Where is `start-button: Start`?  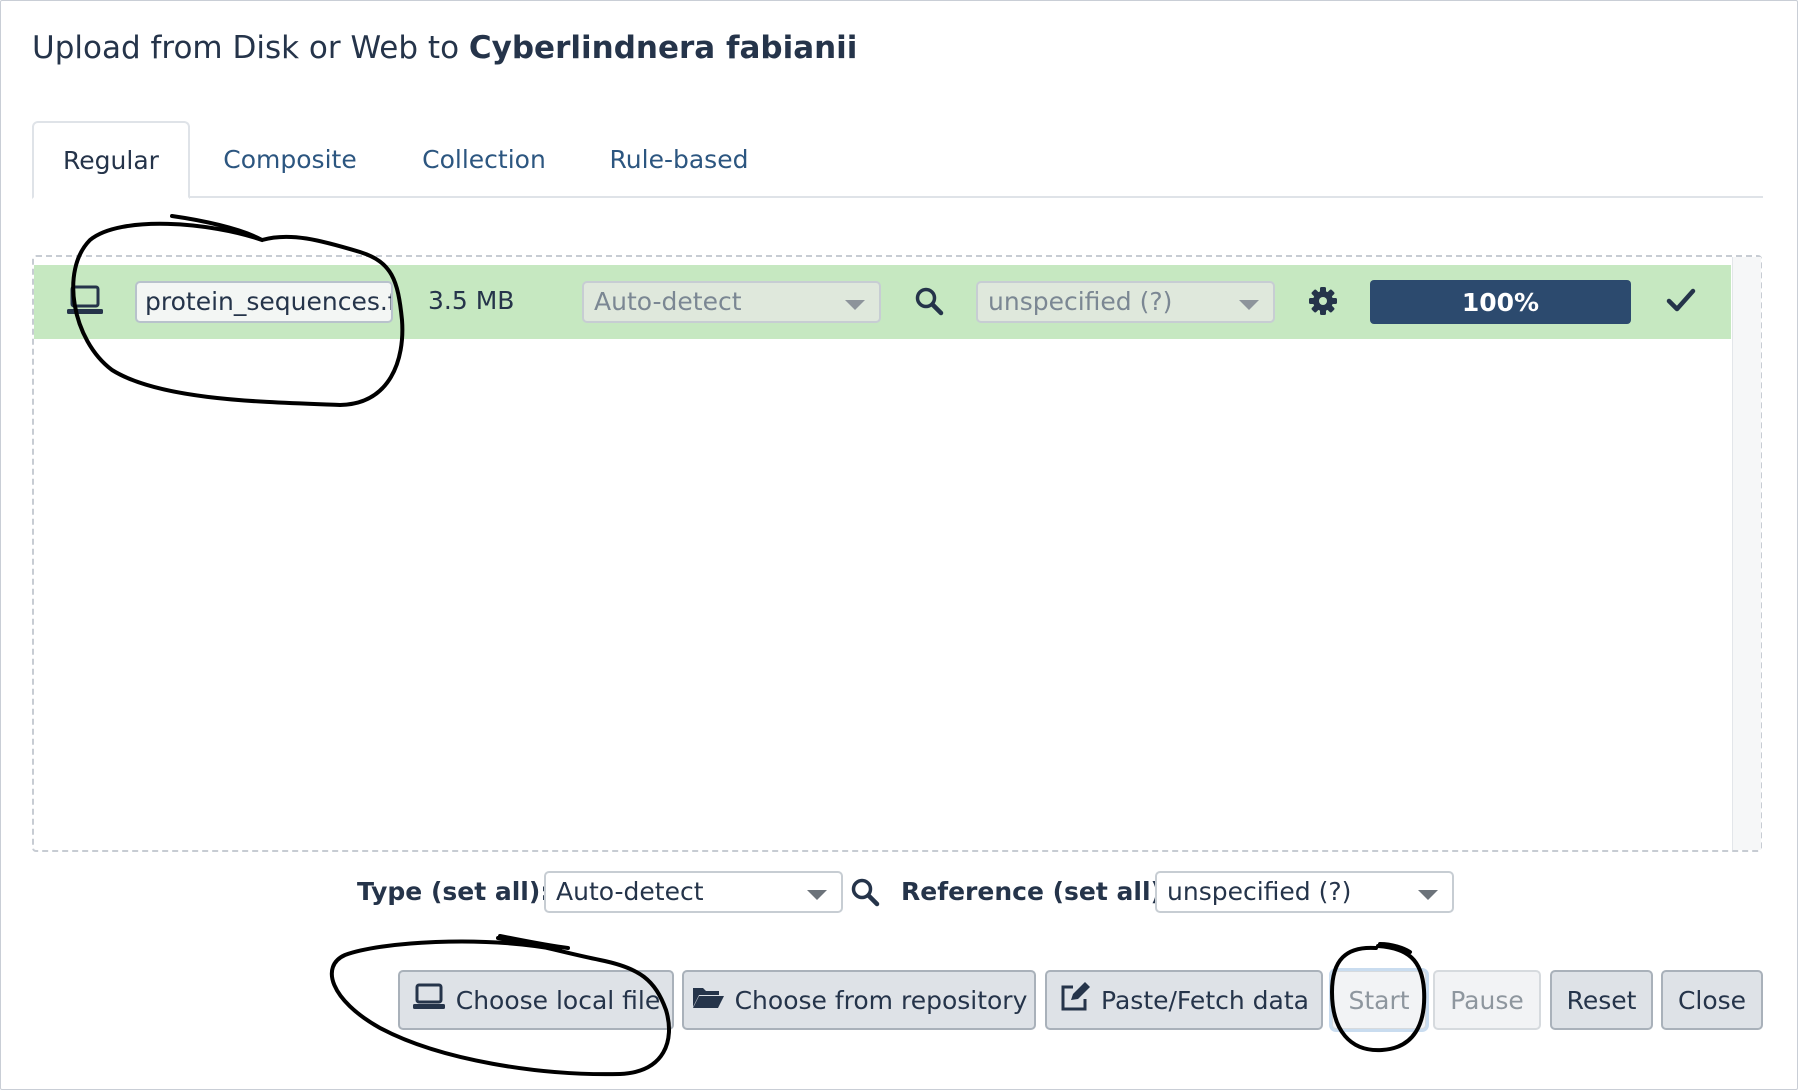 start-button: Start is located at coordinates (1379, 1000).